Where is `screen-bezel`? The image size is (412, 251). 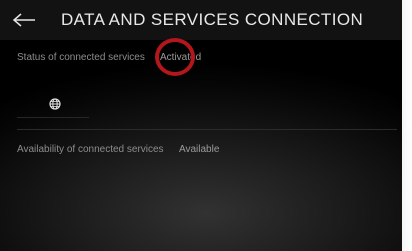
screen-bezel is located at coordinates (407, 125).